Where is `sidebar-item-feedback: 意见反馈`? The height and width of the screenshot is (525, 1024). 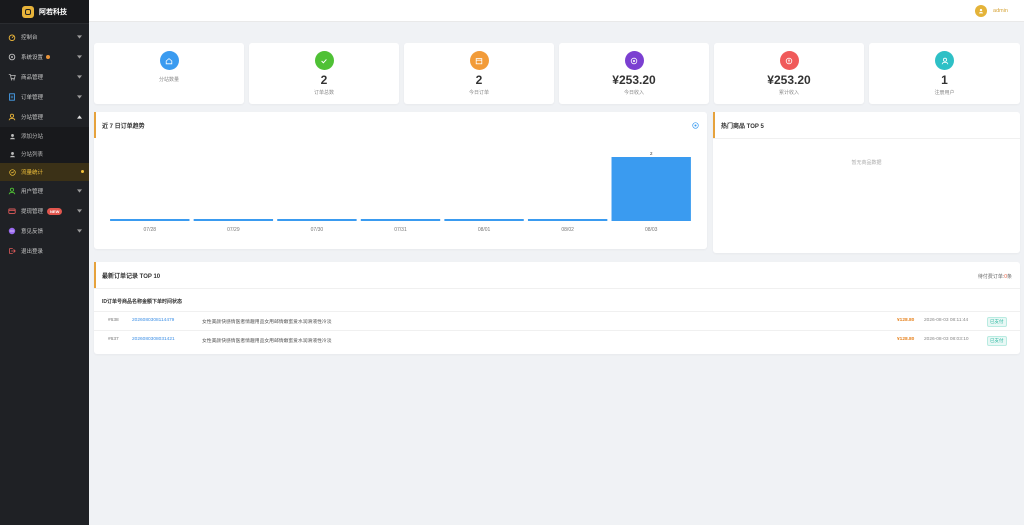 sidebar-item-feedback: 意见反馈 is located at coordinates (44, 231).